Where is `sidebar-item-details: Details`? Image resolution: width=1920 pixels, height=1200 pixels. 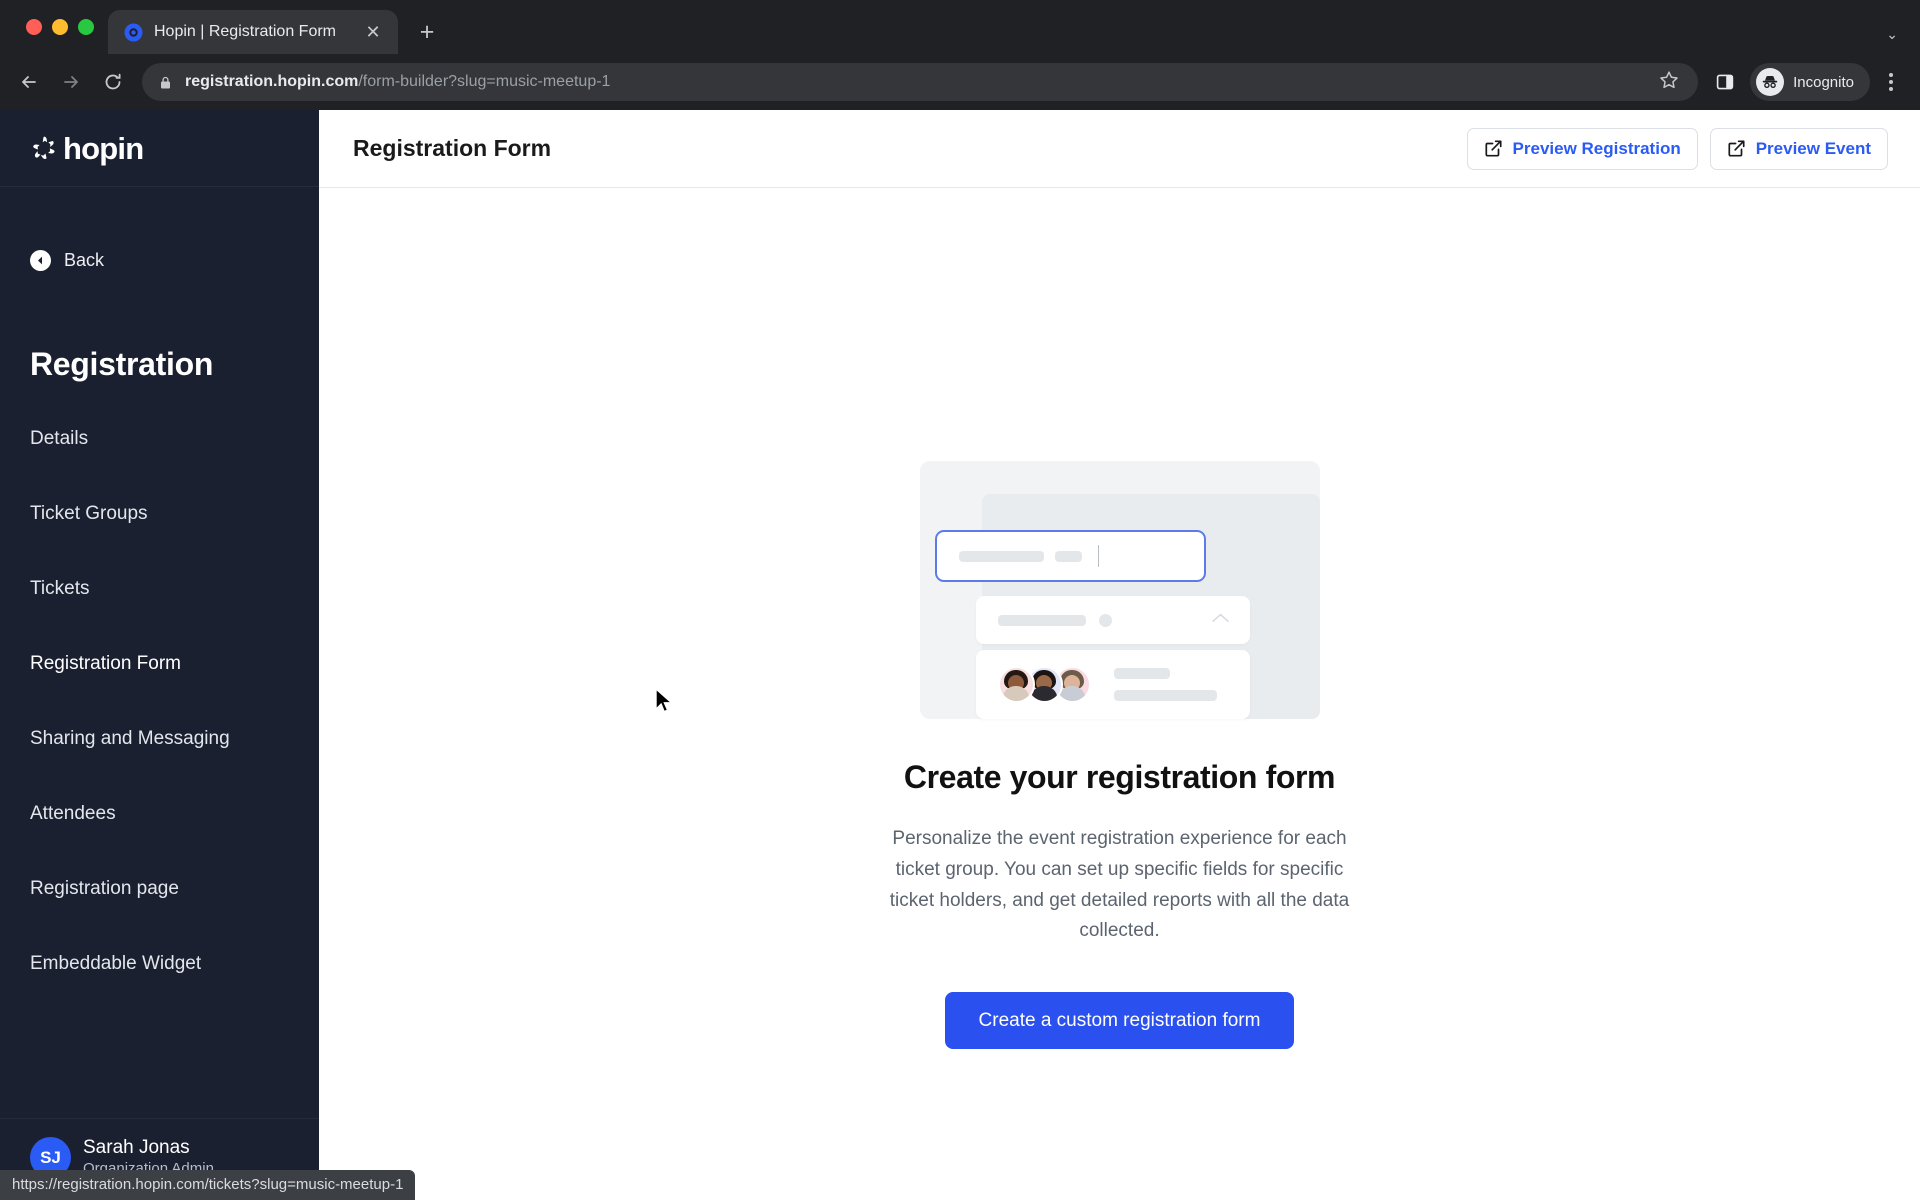
sidebar-item-details: Details is located at coordinates (159, 439).